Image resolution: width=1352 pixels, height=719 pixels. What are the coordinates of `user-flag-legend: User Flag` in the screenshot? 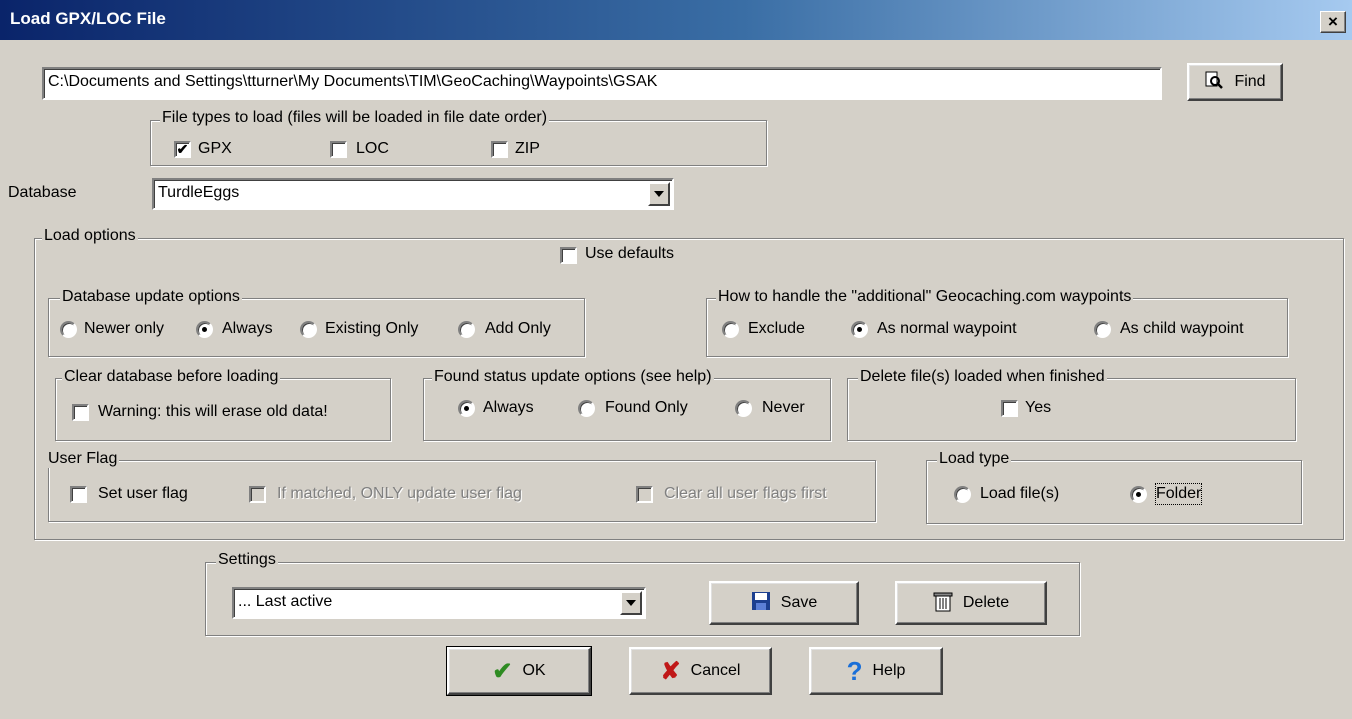 It's located at (83, 459).